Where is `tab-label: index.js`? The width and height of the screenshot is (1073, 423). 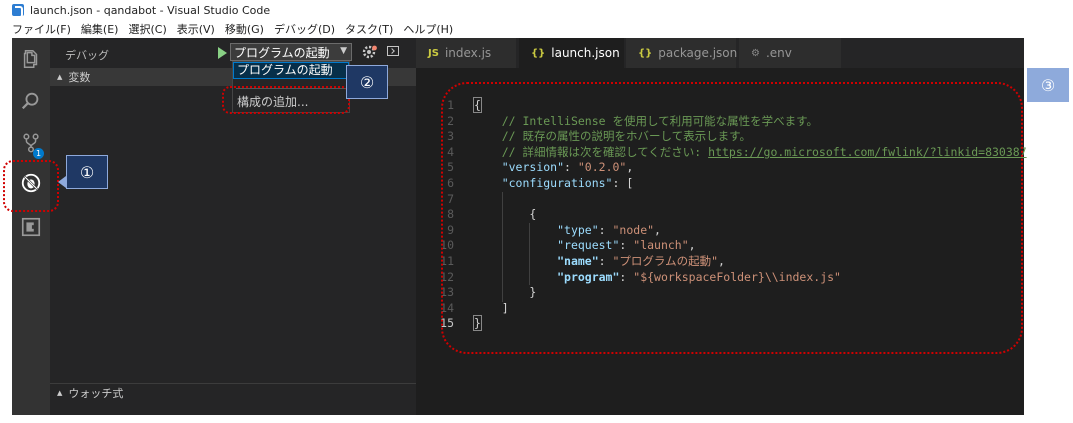 tab-label: index.js is located at coordinates (468, 53).